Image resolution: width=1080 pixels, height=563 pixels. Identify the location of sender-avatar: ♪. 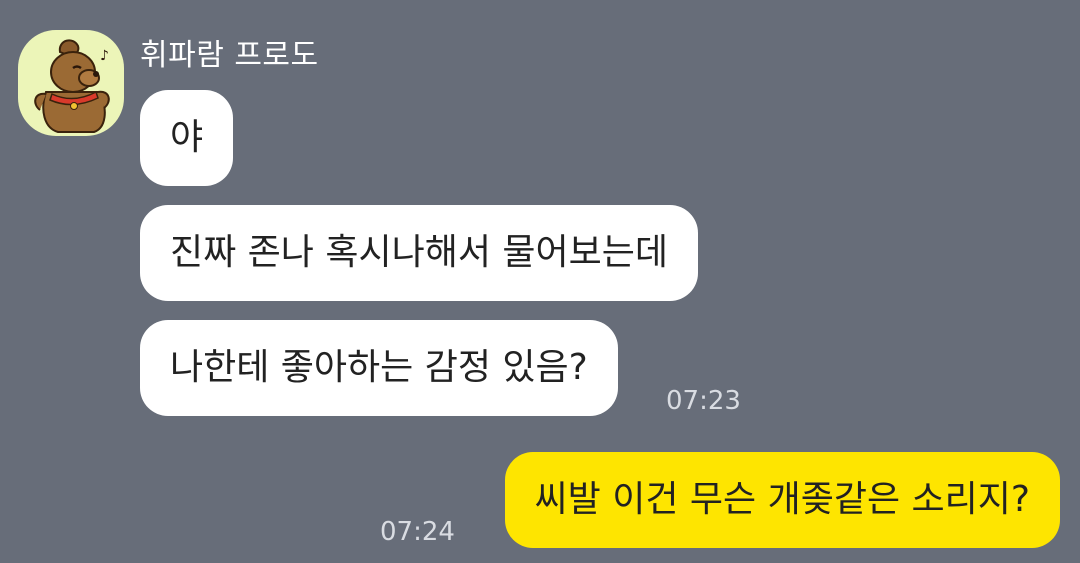
(71, 83).